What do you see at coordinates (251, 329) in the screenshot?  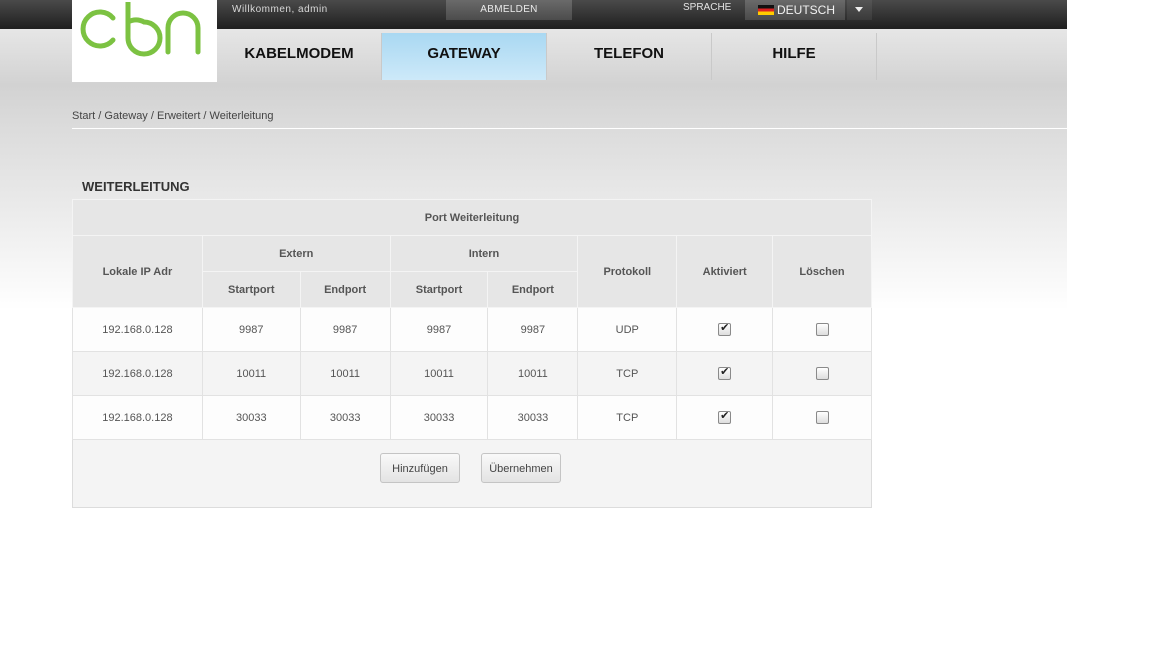 I see `cell-extern-startport: 9987` at bounding box center [251, 329].